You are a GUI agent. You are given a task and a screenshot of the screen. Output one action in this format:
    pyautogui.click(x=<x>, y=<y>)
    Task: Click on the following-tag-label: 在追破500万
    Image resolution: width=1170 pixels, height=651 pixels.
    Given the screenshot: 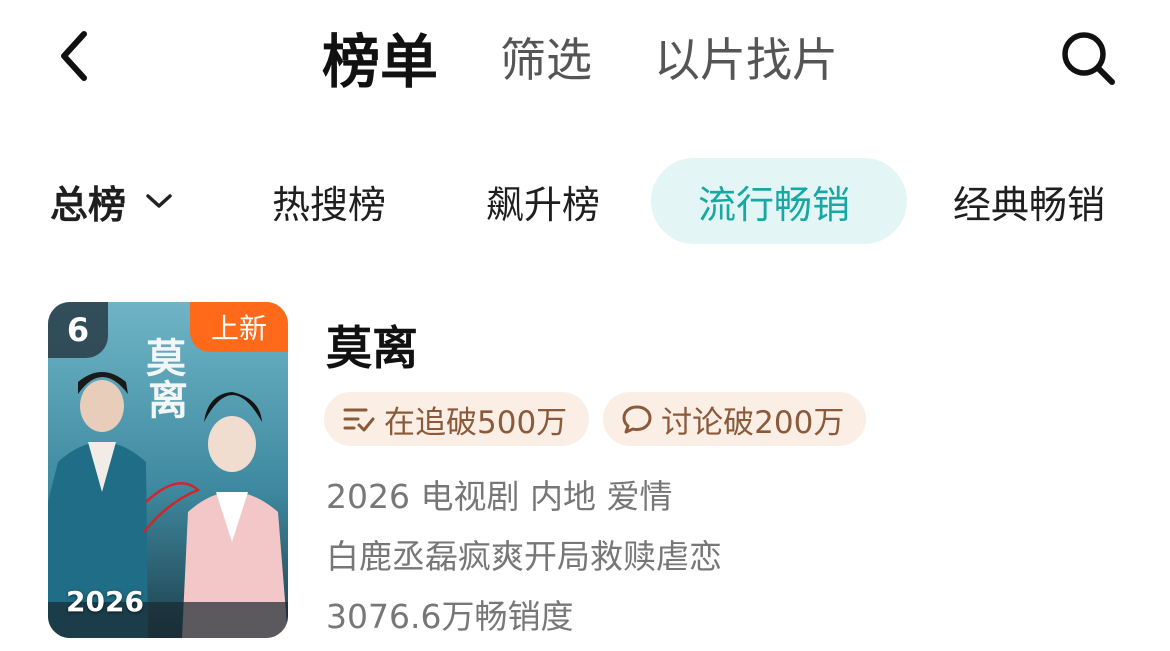 What is the action you would take?
    pyautogui.click(x=476, y=422)
    